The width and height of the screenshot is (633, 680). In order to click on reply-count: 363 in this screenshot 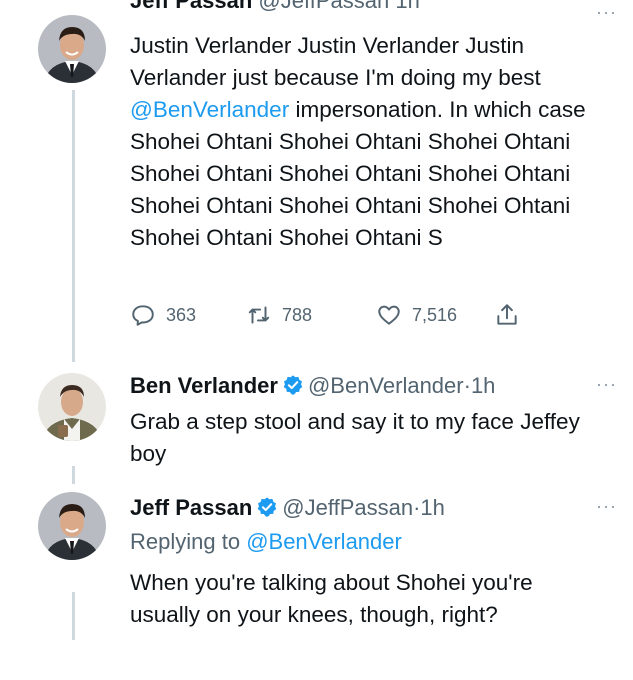, I will do `click(181, 314)`.